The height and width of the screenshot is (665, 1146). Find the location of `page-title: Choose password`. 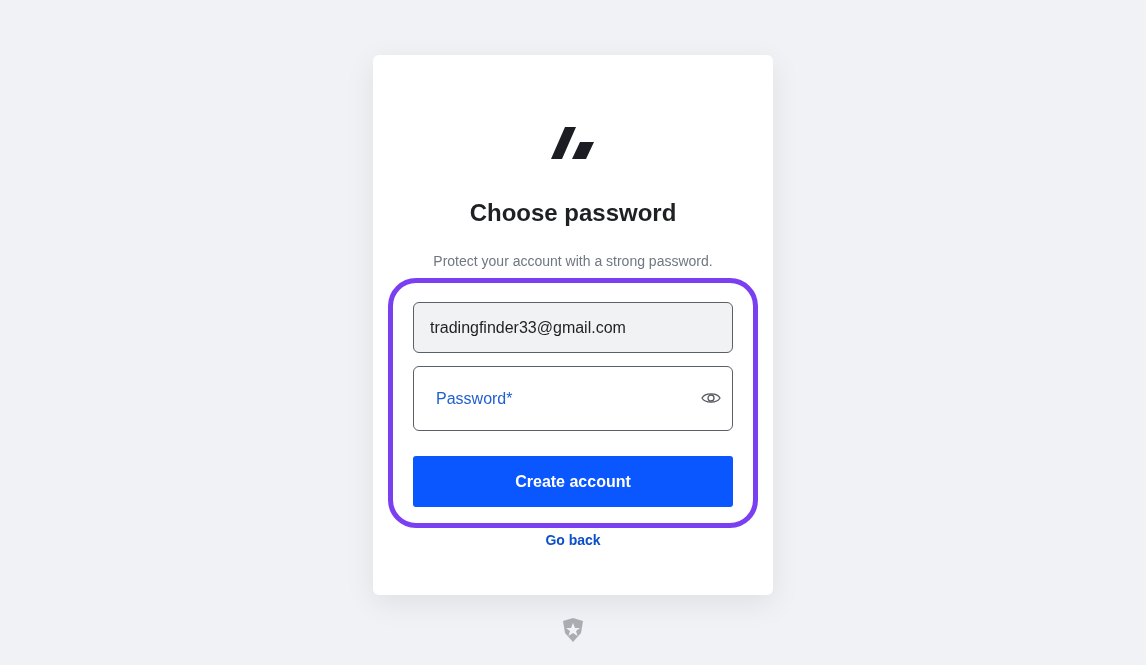

page-title: Choose password is located at coordinates (573, 213).